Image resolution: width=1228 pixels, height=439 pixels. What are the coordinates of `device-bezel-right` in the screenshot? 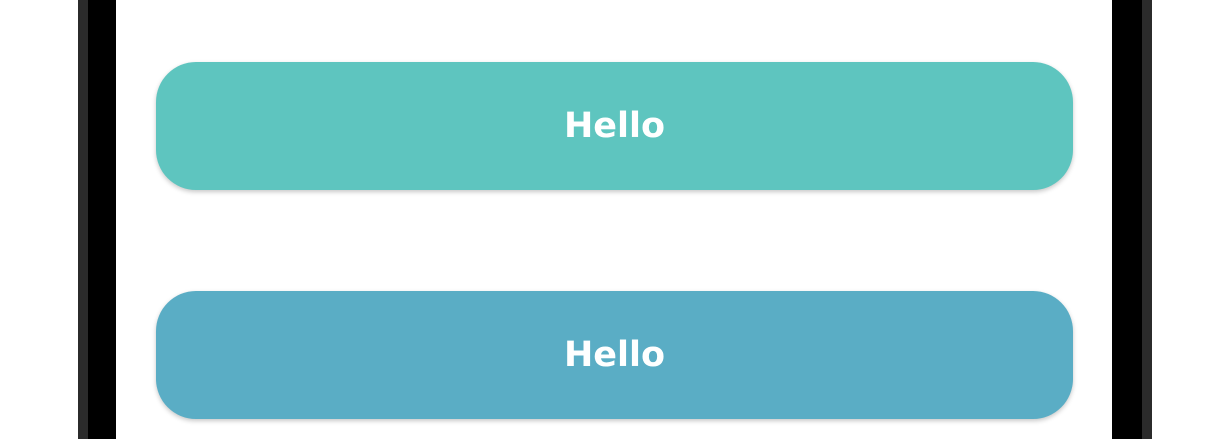 It's located at (1147, 219).